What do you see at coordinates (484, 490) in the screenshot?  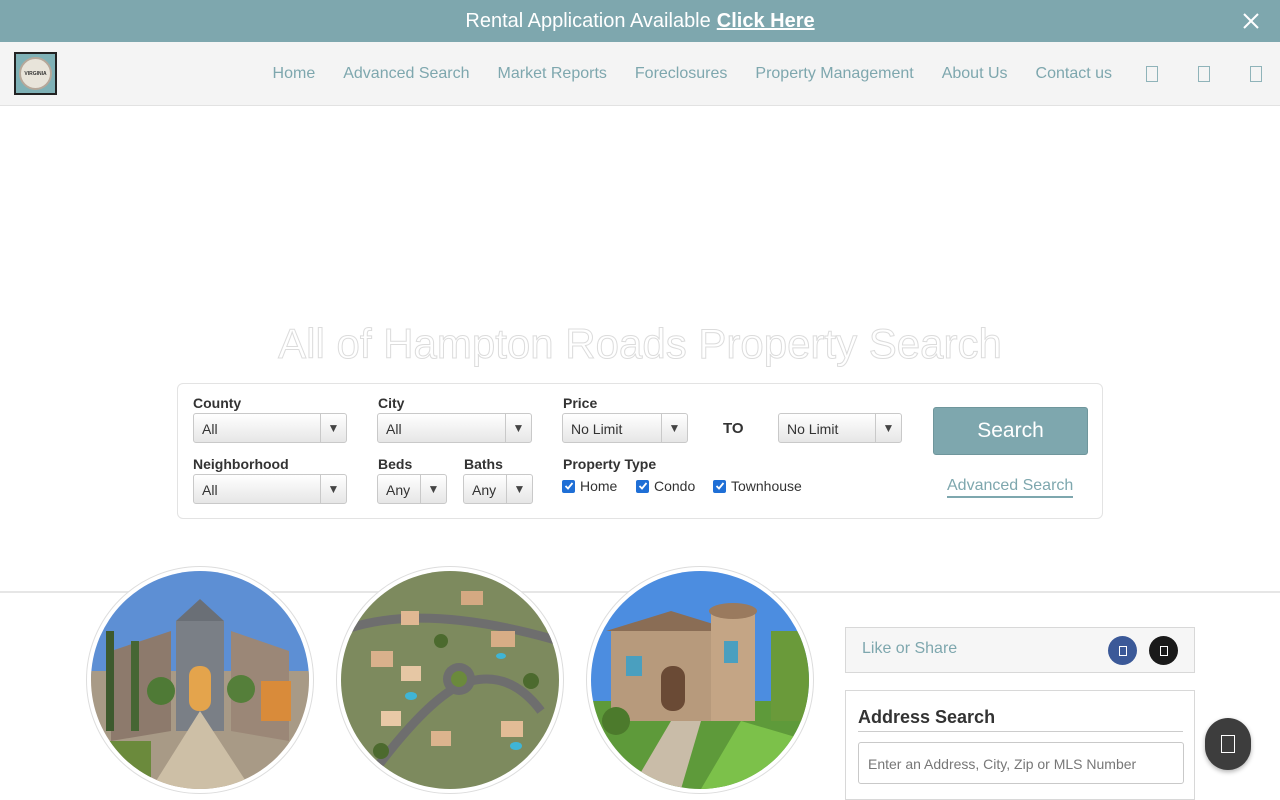 I see `baths-value: Any` at bounding box center [484, 490].